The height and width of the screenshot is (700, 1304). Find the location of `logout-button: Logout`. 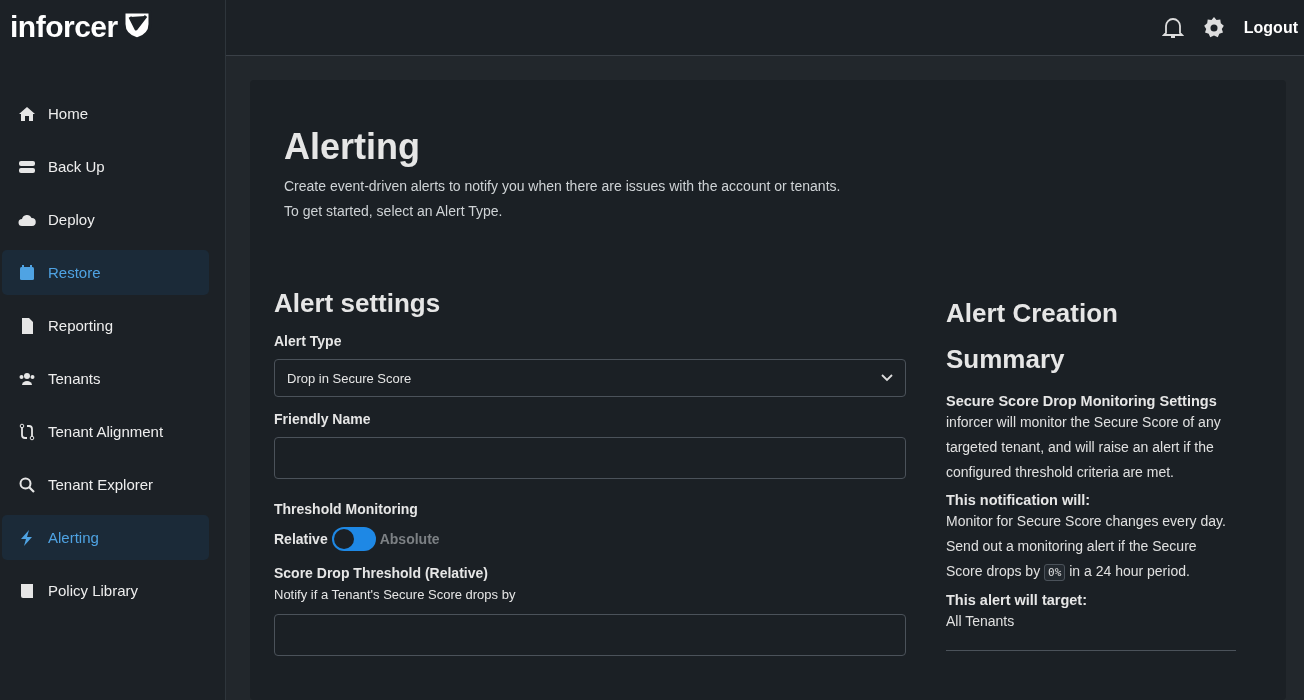

logout-button: Logout is located at coordinates (1270, 27).